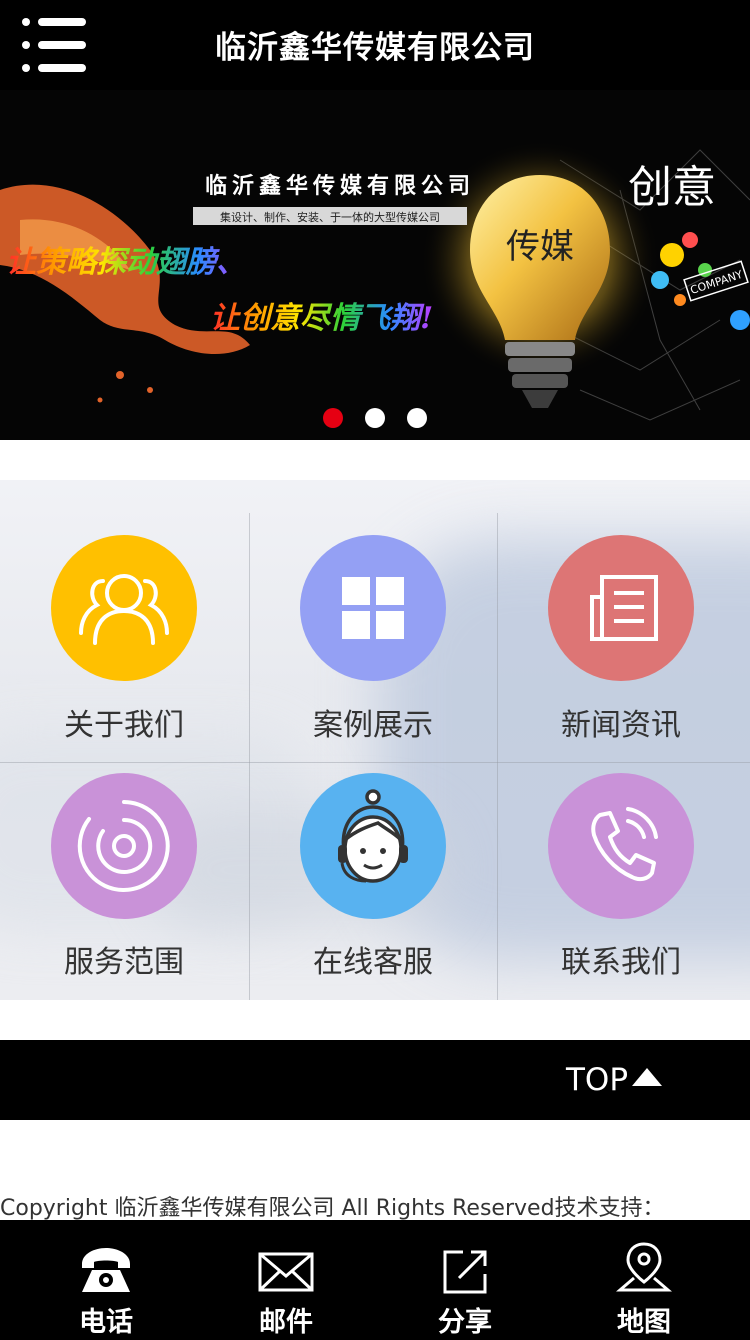 This screenshot has width=750, height=1340. What do you see at coordinates (672, 187) in the screenshot?
I see `banner-creative-text: 创意` at bounding box center [672, 187].